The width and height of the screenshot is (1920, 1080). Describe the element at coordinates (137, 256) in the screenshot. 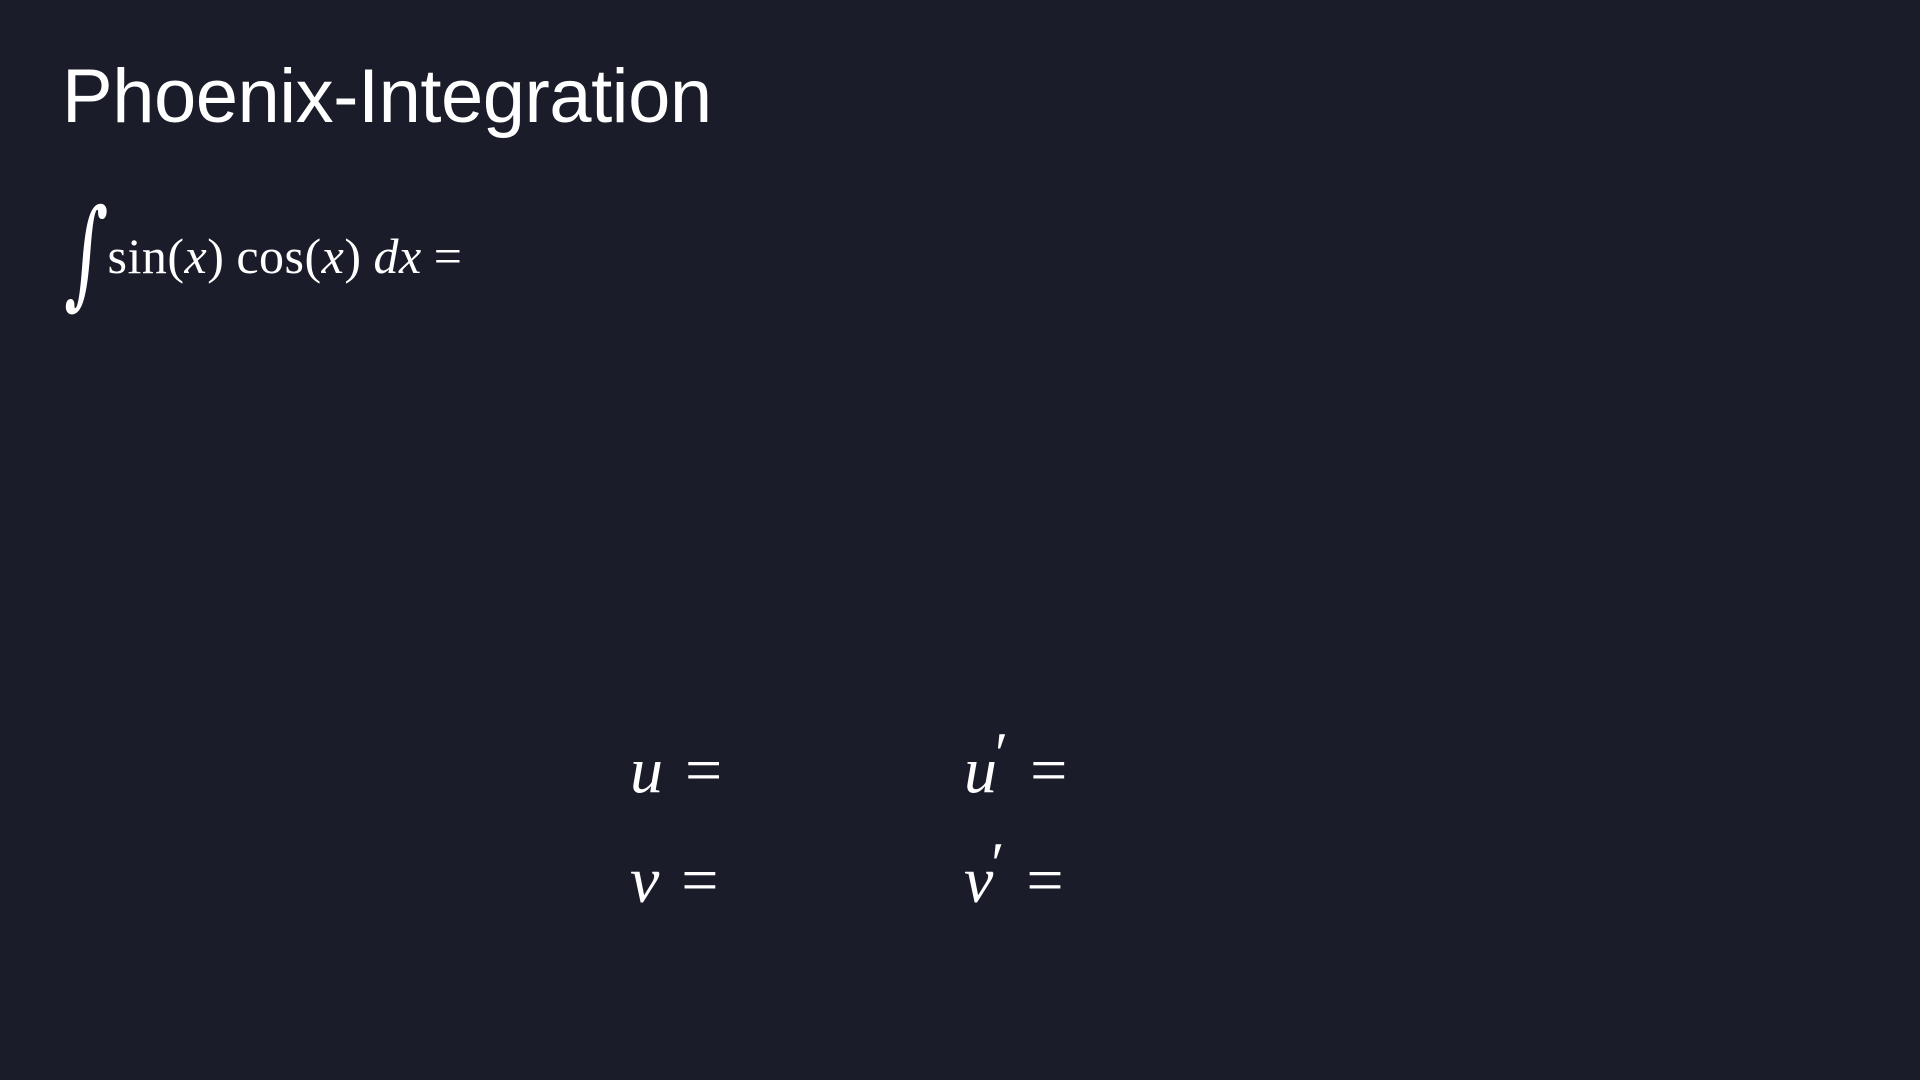

I see `sin-function: sin` at that location.